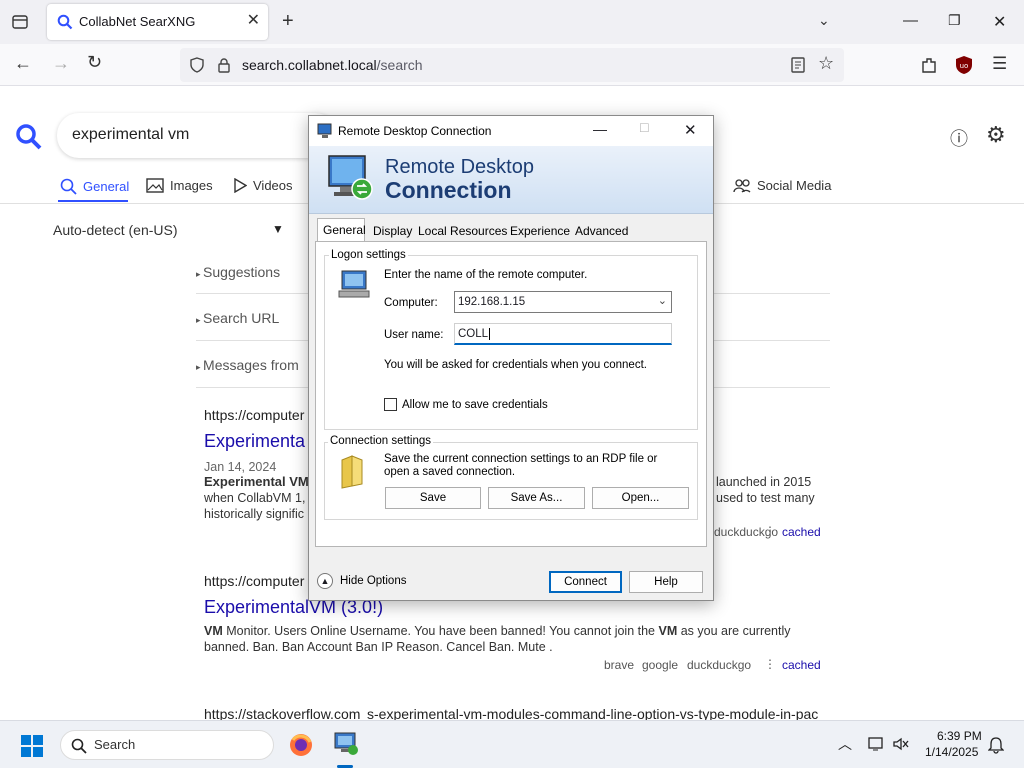  I want to click on save-credentials-checkbox, so click(390, 404).